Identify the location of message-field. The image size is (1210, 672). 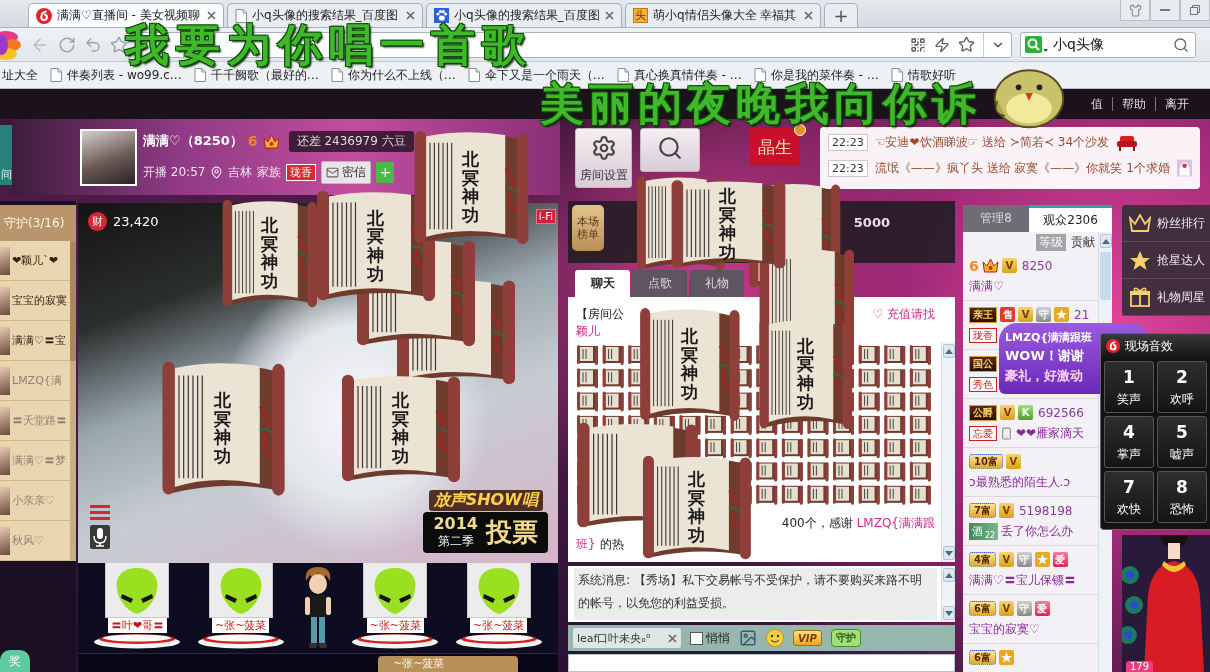
(761, 663).